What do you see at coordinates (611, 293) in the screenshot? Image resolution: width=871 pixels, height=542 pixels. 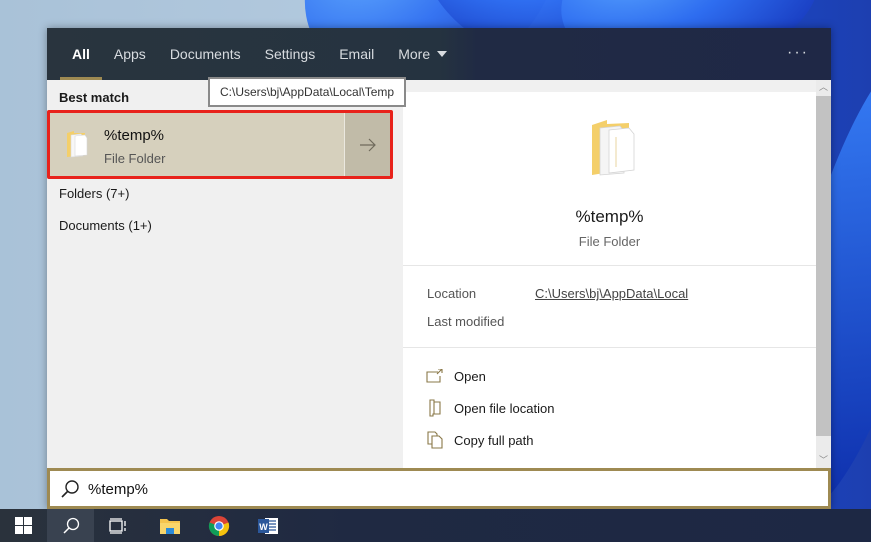 I see `location-link: C:\Users\bj\AppData\Local` at bounding box center [611, 293].